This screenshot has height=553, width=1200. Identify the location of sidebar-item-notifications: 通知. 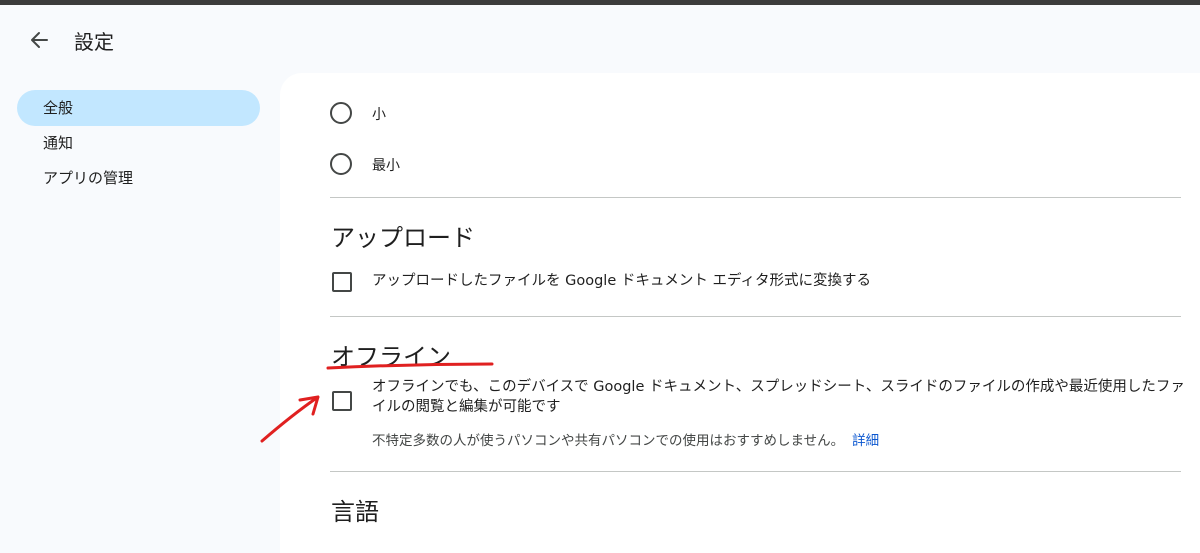
(138, 143).